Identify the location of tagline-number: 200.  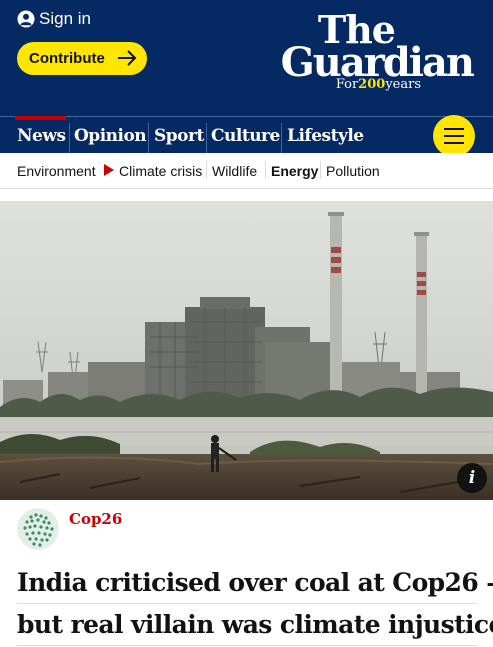
(372, 84).